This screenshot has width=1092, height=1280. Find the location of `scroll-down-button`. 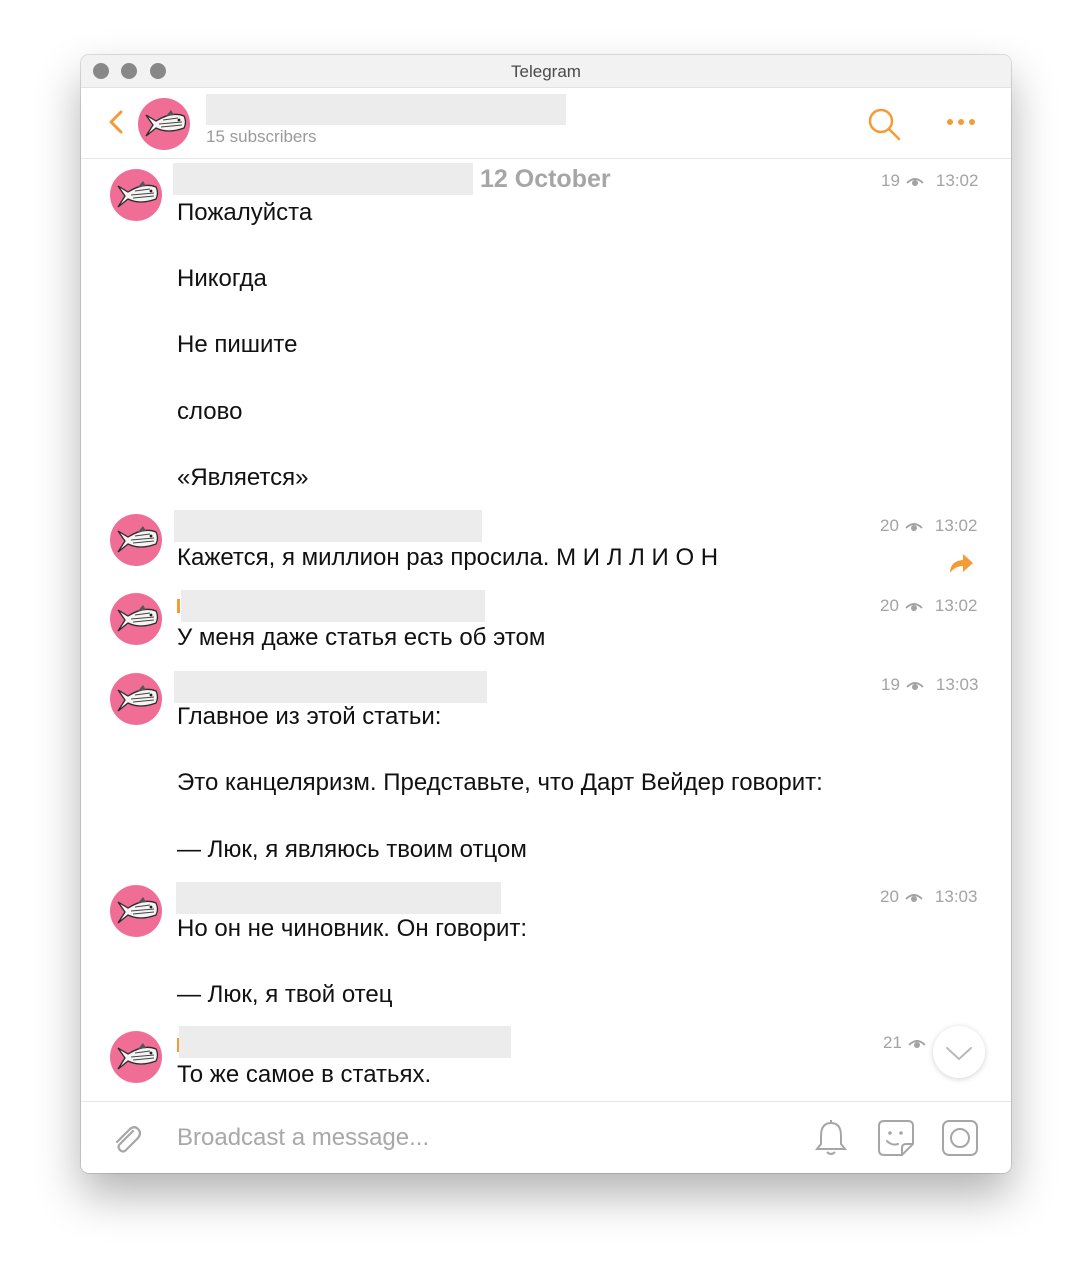

scroll-down-button is located at coordinates (959, 1052).